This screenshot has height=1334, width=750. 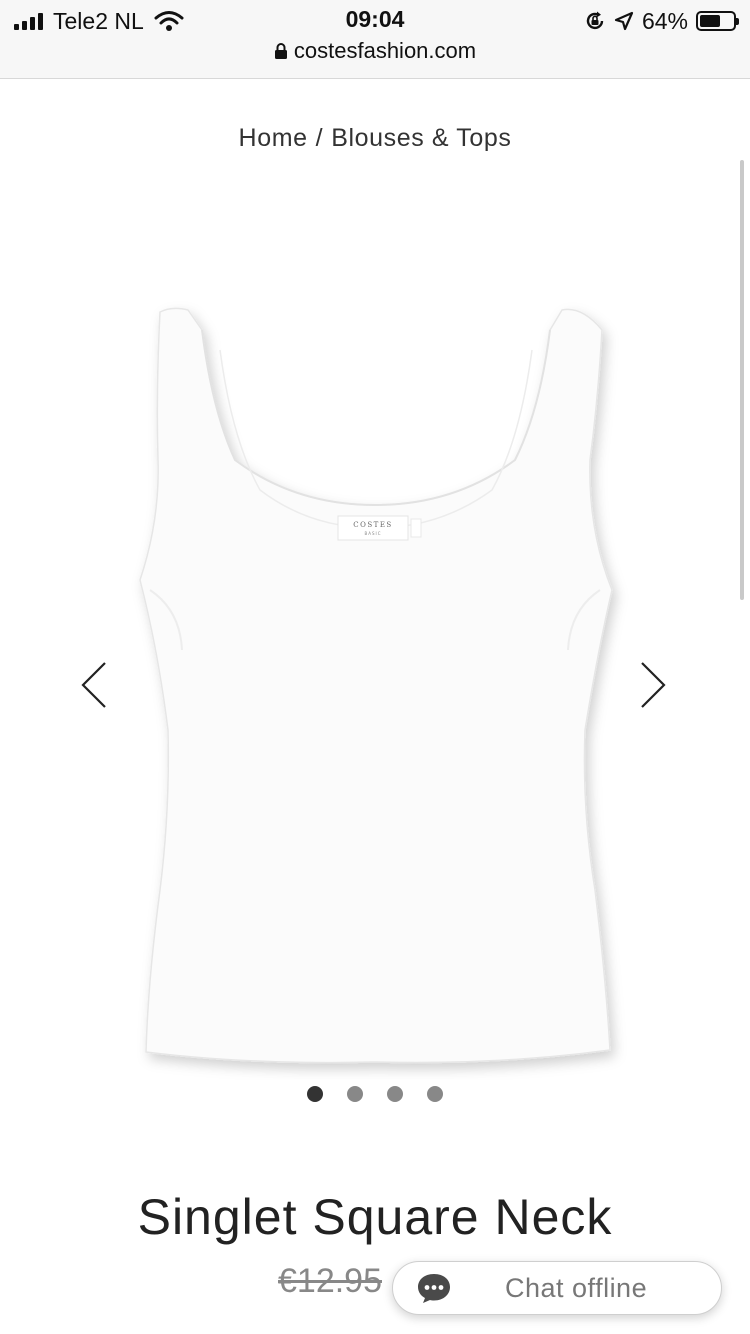 I want to click on chat-label: Chat offline, so click(x=576, y=1287).